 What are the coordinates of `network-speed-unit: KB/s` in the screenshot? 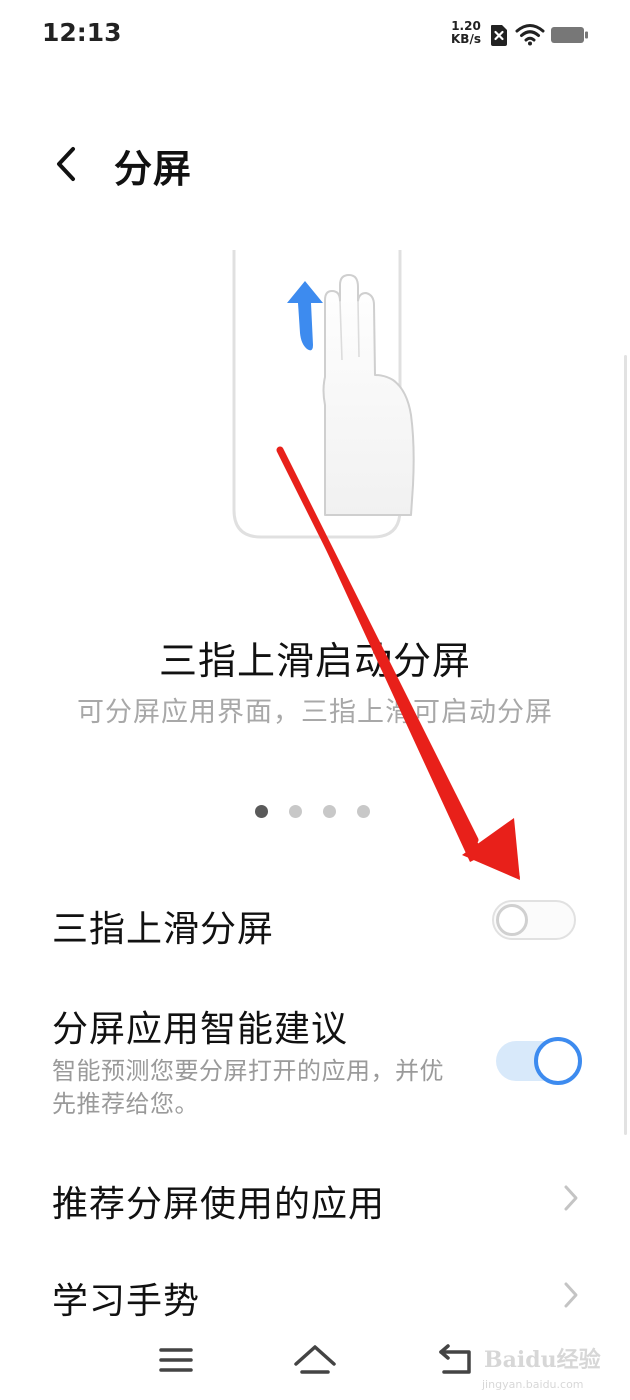 It's located at (466, 39).